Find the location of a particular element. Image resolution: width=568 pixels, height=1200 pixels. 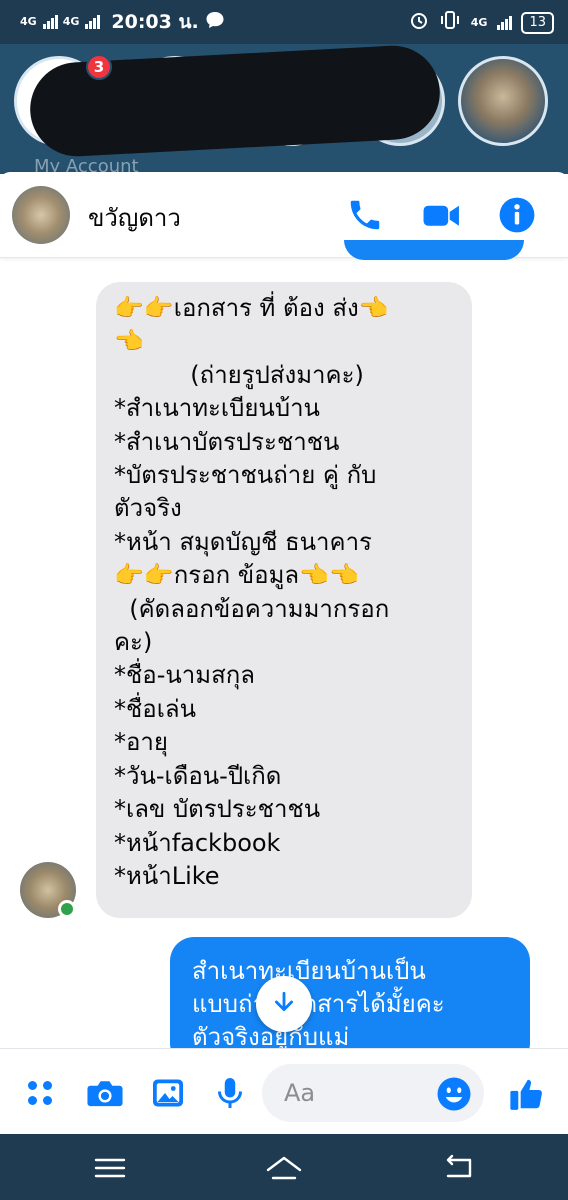

previous-message-bubble is located at coordinates (434, 250).